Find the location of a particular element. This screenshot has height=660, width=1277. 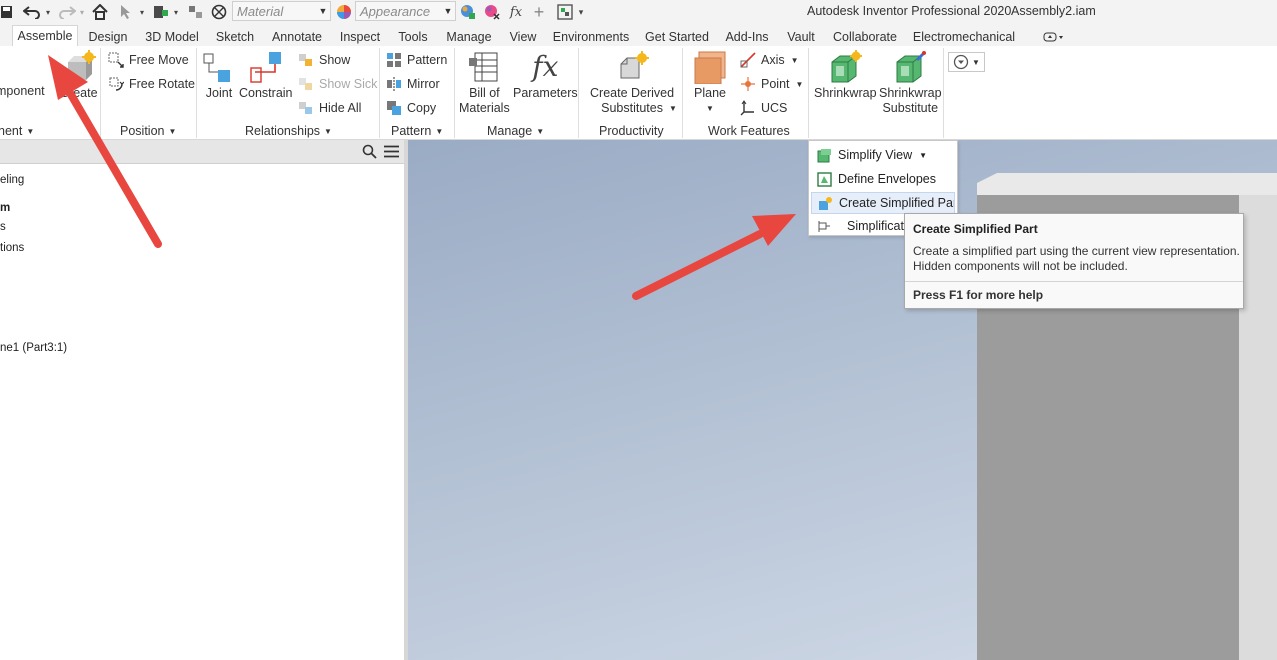

browser-node-positions: tions is located at coordinates (12, 248).